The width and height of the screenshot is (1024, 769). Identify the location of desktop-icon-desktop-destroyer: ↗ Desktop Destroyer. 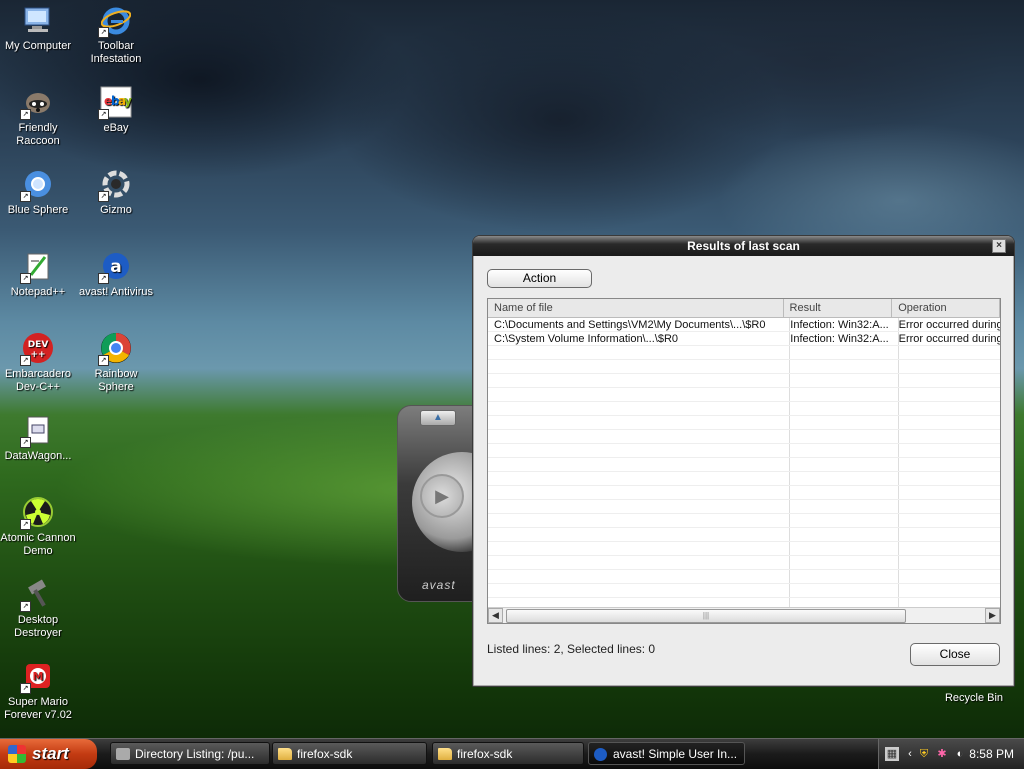
(38, 608).